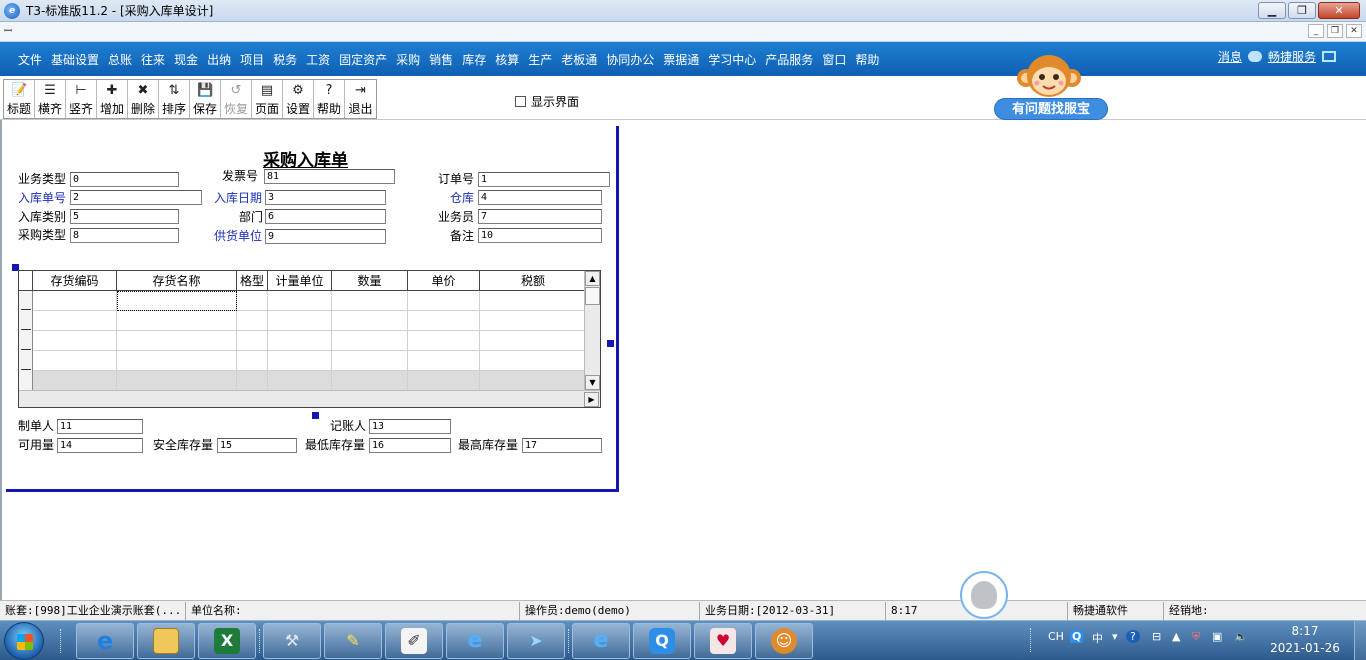 Image resolution: width=1366 pixels, height=660 pixels. I want to click on menu-item-1: 基础设置, so click(75, 59).